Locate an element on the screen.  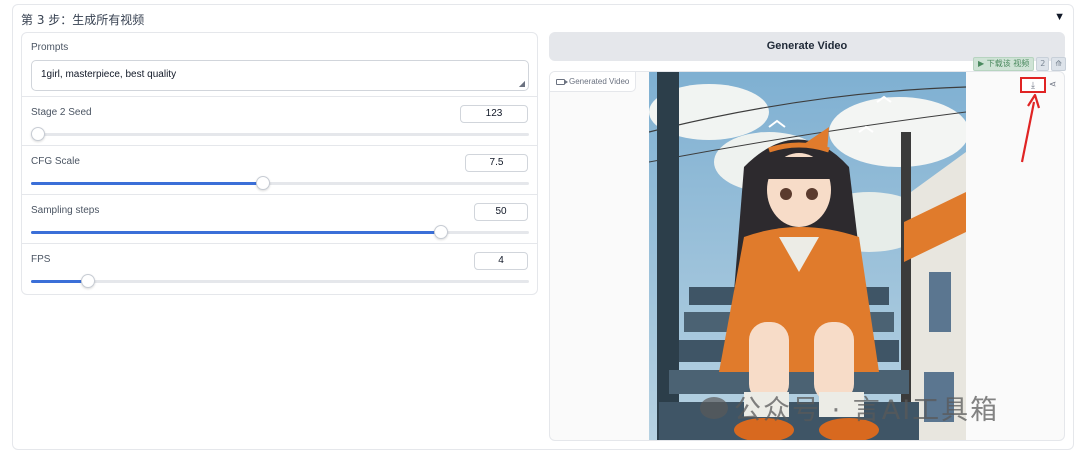
wechat-logo-icon is located at coordinates (714, 407).